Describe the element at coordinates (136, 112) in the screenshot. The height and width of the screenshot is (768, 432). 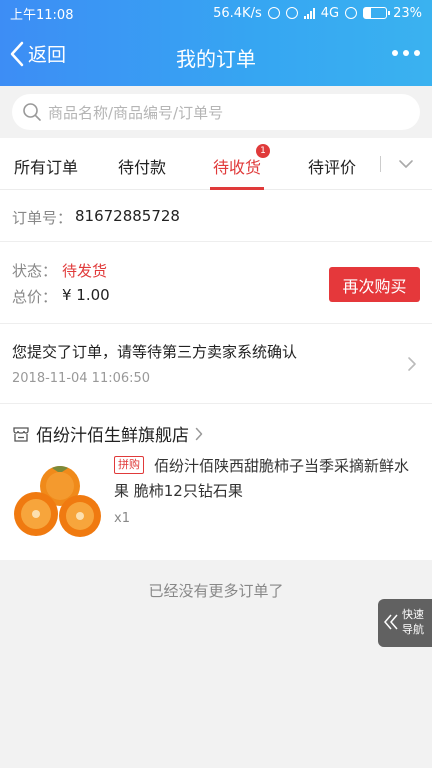
I see `search-placeholder: 商品名称/商品编号/订单号` at that location.